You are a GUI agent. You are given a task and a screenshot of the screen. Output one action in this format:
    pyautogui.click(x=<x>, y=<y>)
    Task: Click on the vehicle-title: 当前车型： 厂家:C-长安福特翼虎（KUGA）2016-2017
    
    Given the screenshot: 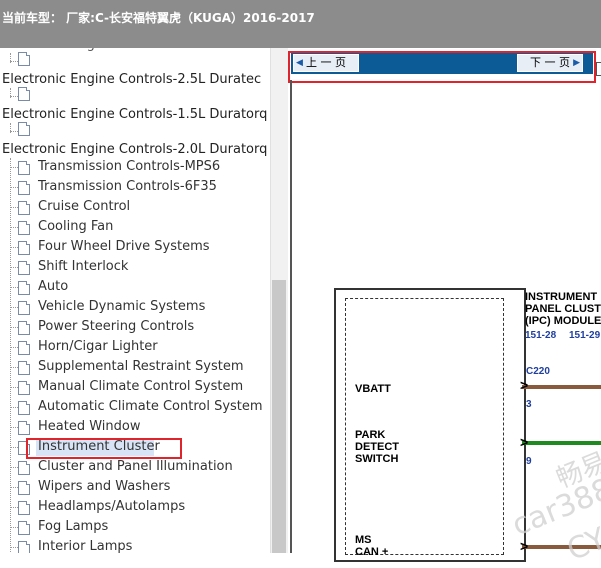 What is the action you would take?
    pyautogui.click(x=158, y=18)
    